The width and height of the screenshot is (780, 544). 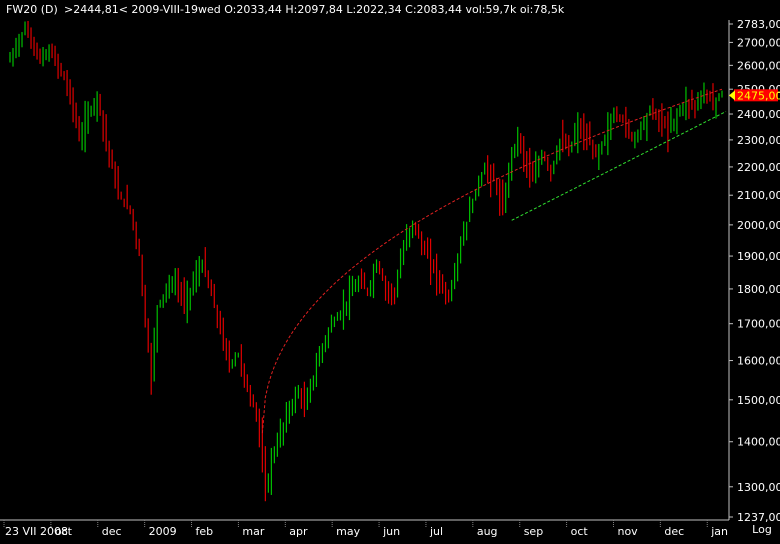 I want to click on last-price-marker: 2475,00, so click(x=754, y=95).